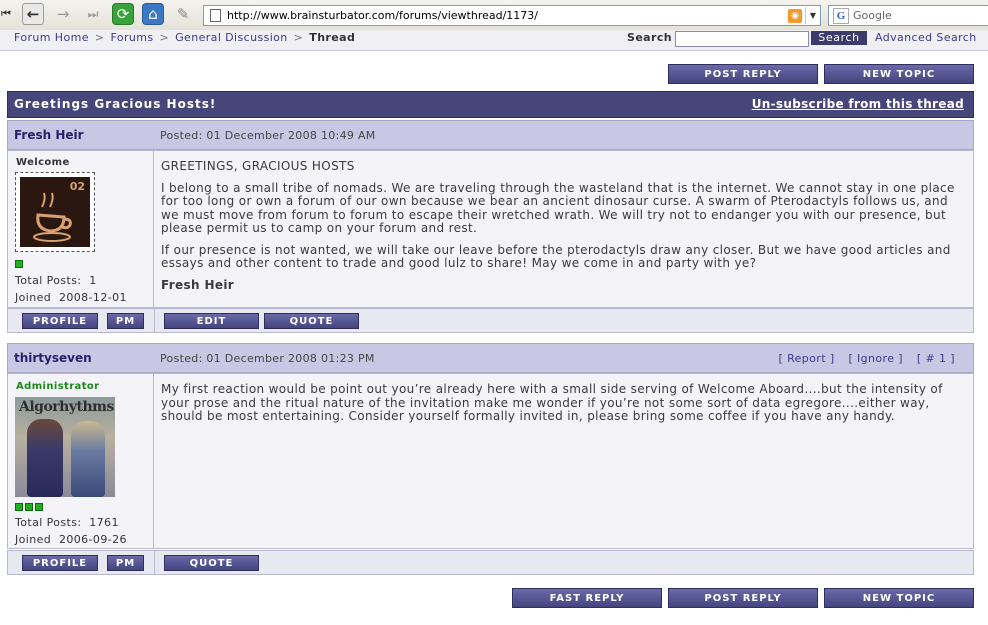  I want to click on author-rank: Administrator, so click(58, 386).